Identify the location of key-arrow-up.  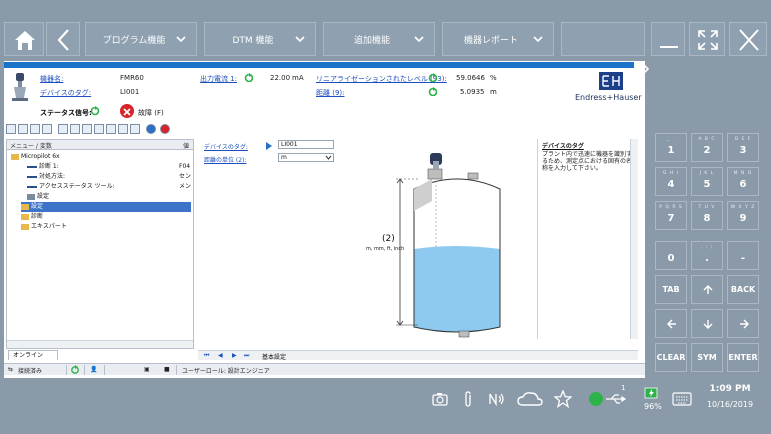
(707, 289).